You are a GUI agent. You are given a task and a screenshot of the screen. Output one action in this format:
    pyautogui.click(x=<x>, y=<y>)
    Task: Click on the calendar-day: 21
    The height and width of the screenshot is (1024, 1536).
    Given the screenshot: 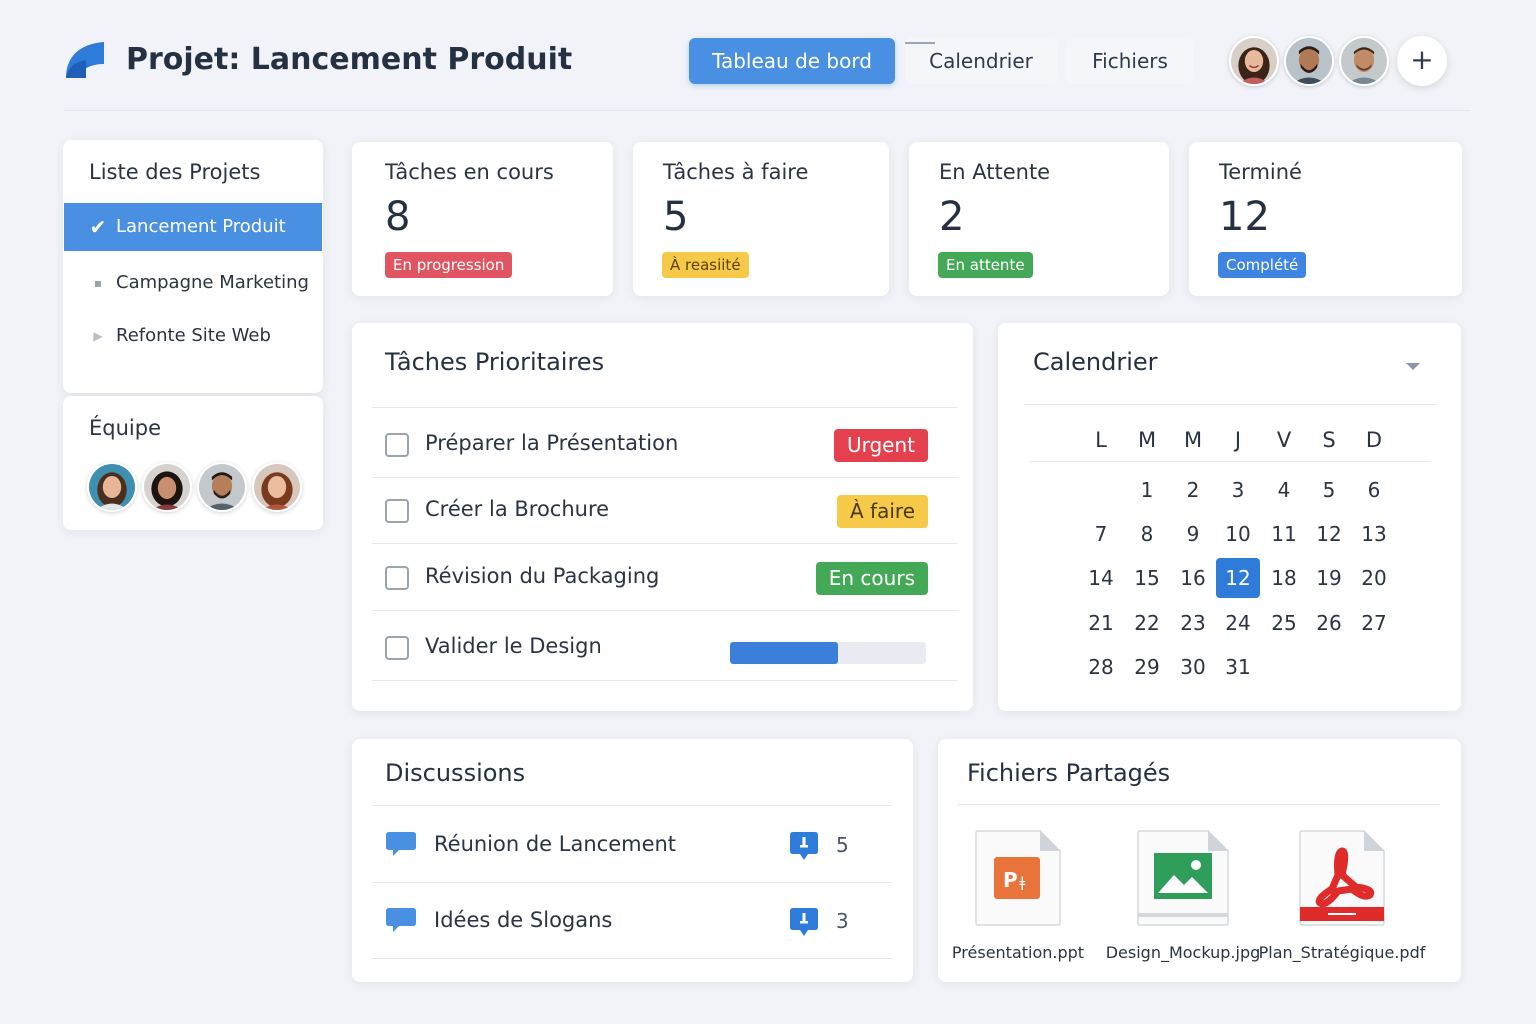 What is the action you would take?
    pyautogui.click(x=1101, y=623)
    